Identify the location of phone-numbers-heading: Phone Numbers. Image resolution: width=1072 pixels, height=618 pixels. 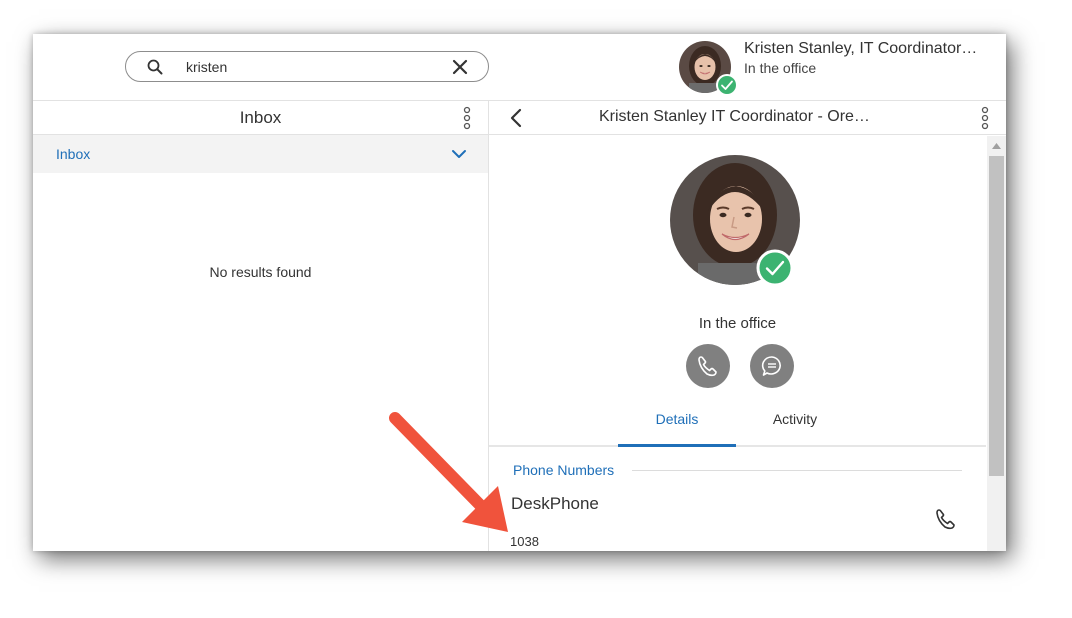
(564, 470).